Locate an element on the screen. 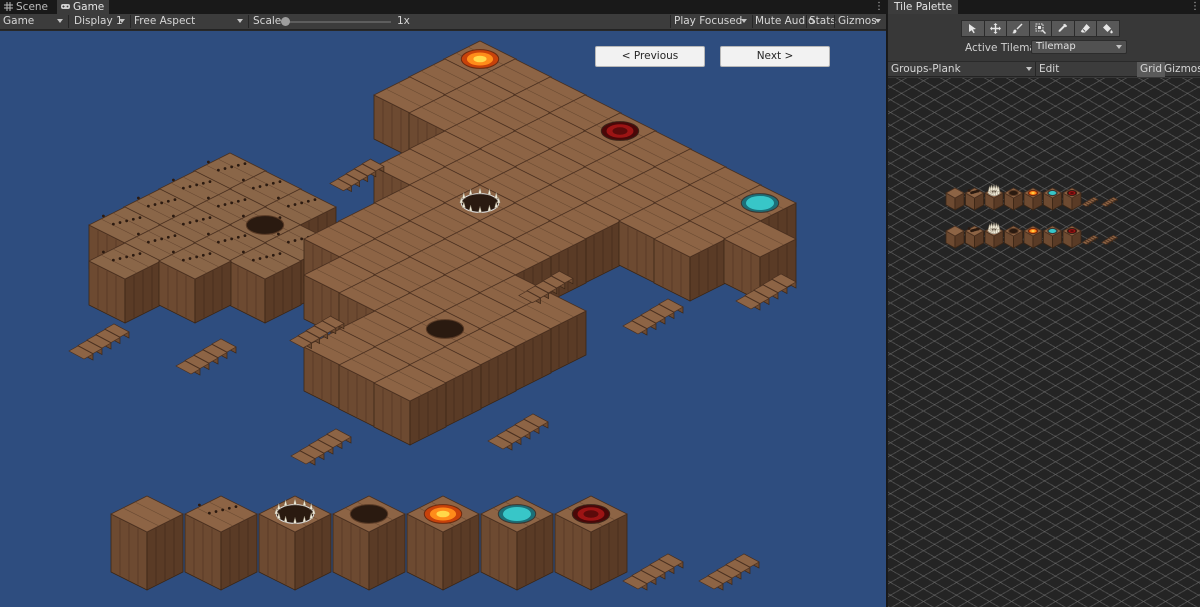  palette-toolbar: Groups-Plank Edit Grid Gizmos is located at coordinates (1044, 69).